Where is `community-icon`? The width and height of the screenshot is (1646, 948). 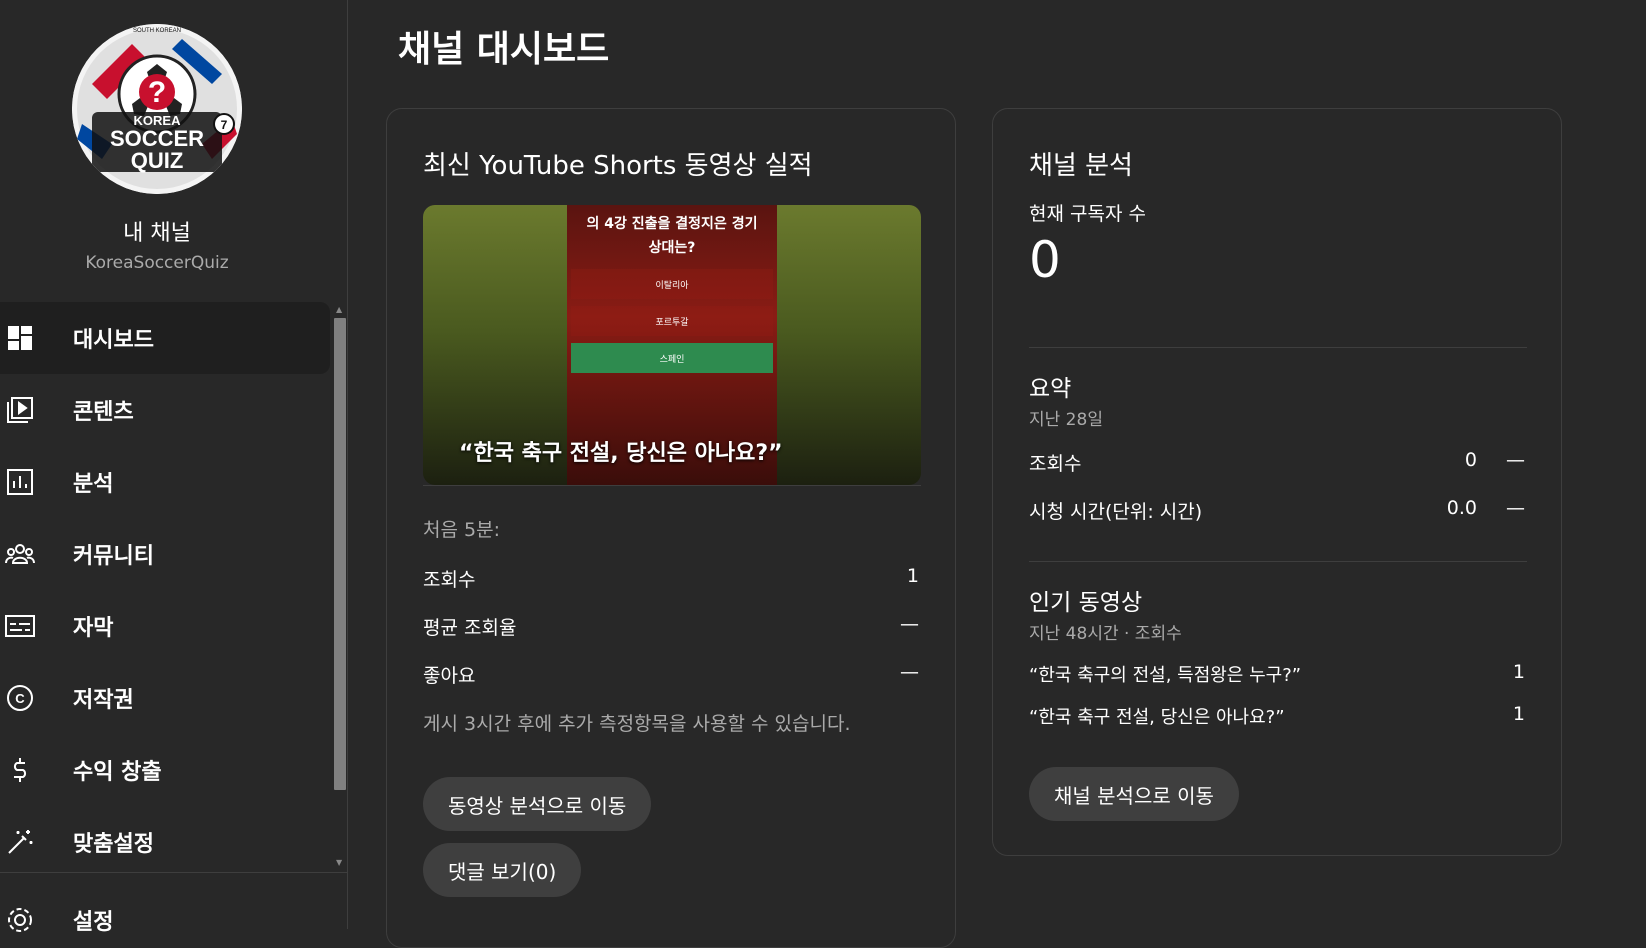 community-icon is located at coordinates (20, 554).